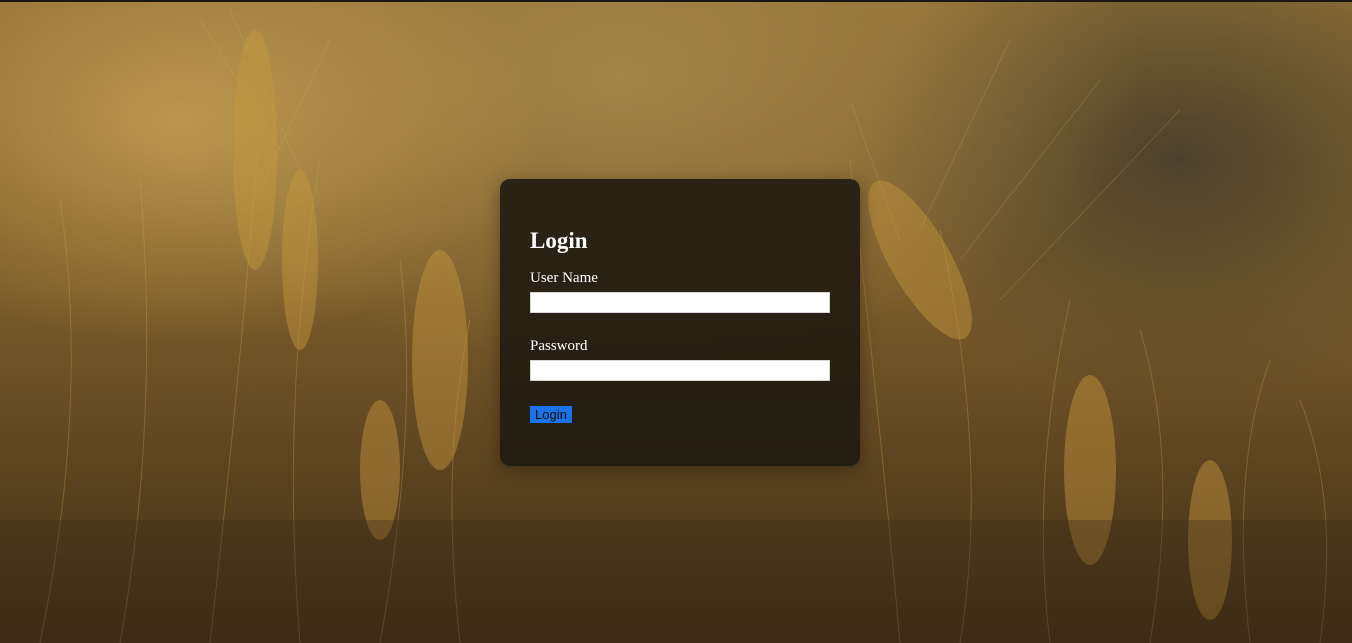 The image size is (1352, 643). Describe the element at coordinates (676, 1) in the screenshot. I see `top-border` at that location.